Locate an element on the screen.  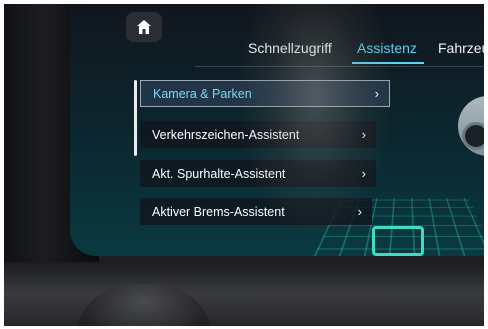
menu-item-brems-assistent: Aktiver Brems-Assistent › is located at coordinates (256, 211).